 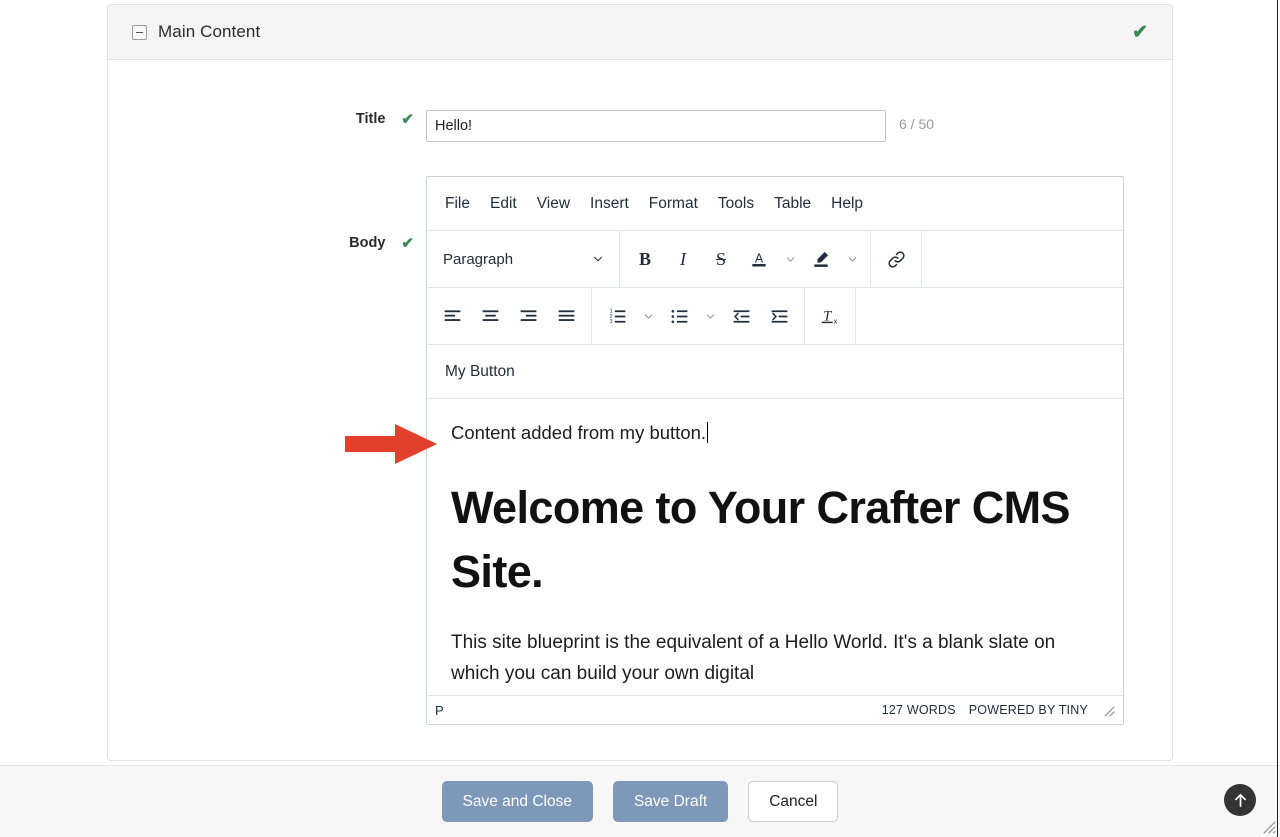 I want to click on text-color-icon: A, so click(x=759, y=259).